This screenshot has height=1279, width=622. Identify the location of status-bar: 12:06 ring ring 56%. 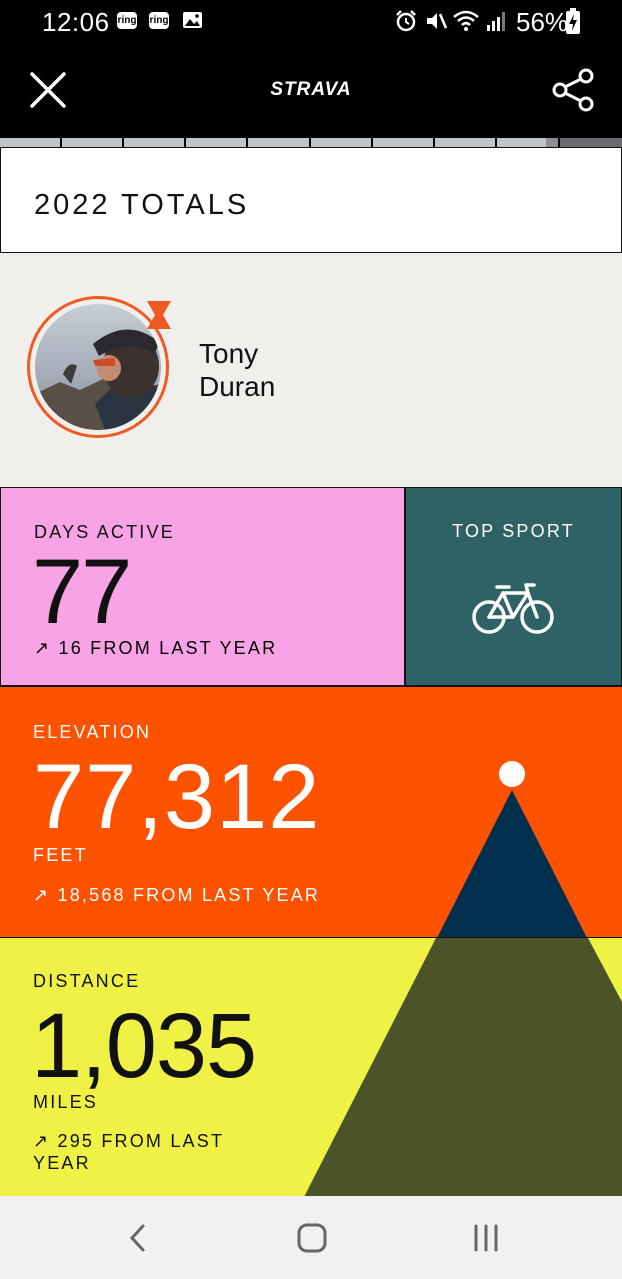
(311, 22).